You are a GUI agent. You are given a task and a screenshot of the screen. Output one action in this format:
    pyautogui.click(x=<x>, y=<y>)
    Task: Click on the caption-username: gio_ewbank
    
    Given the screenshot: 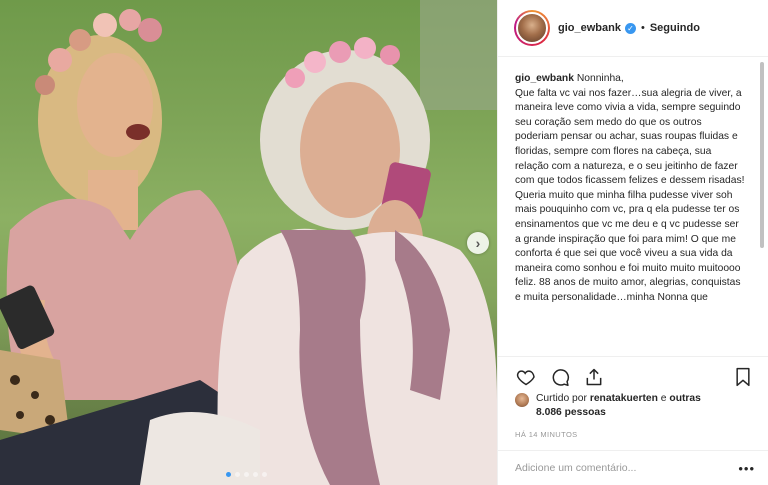 What is the action you would take?
    pyautogui.click(x=544, y=78)
    